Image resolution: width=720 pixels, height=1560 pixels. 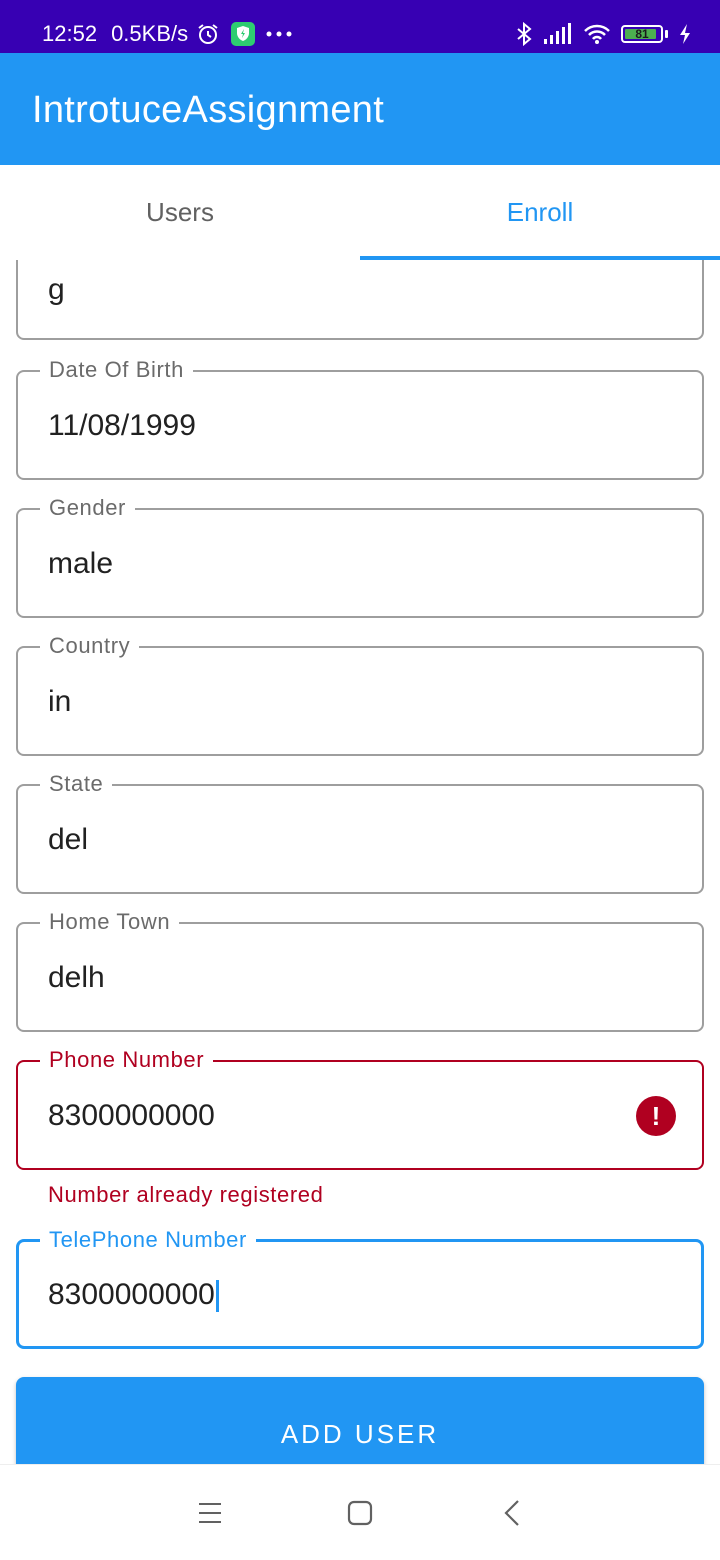 I want to click on more-dots-icon, so click(x=279, y=34).